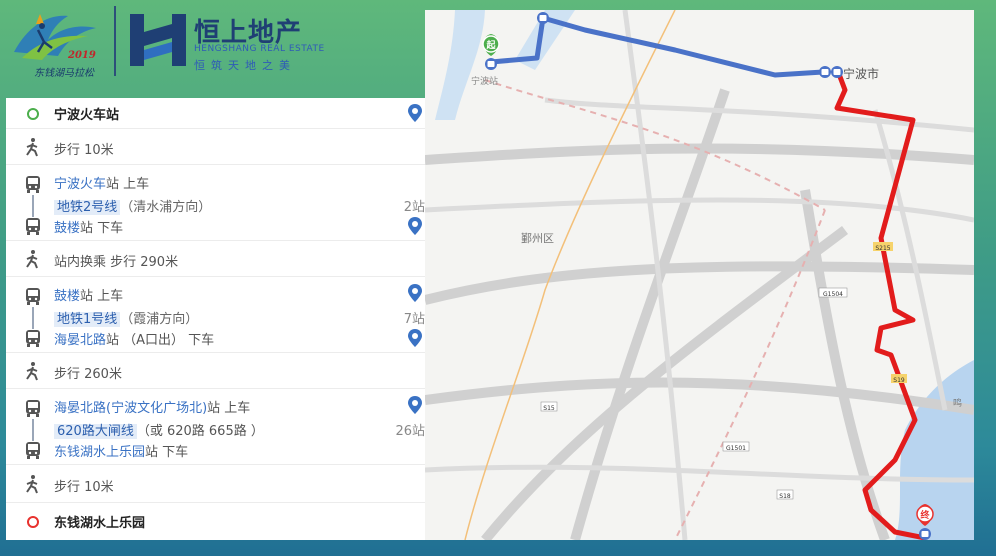 Image resolution: width=996 pixels, height=556 pixels. I want to click on svg-text: G1504, so click(833, 294).